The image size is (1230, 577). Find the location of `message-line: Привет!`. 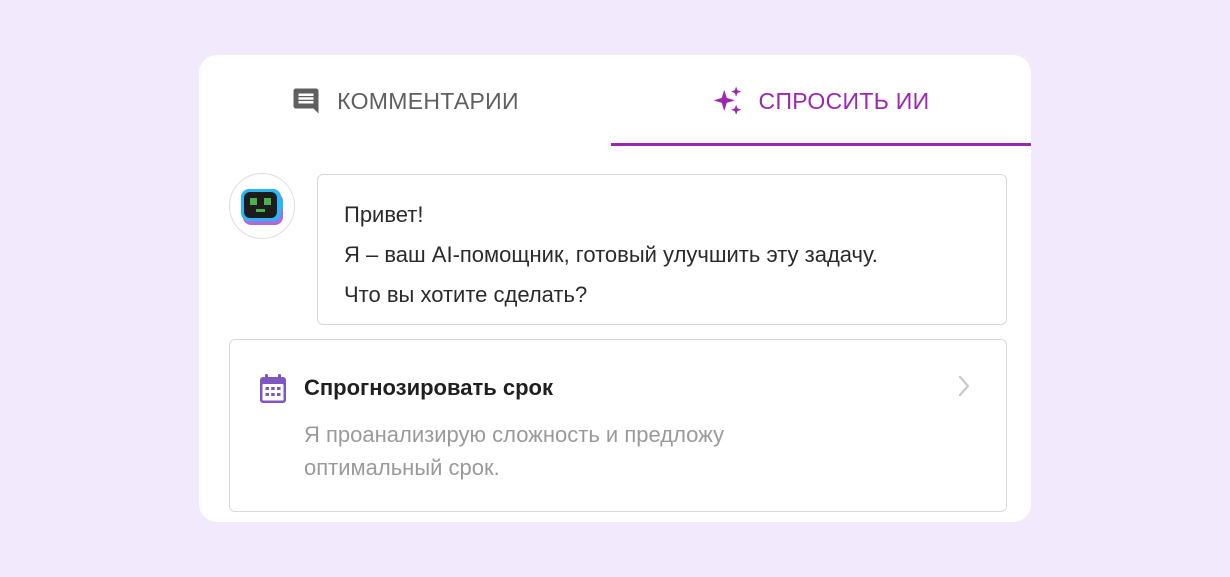

message-line: Привет! is located at coordinates (384, 214).